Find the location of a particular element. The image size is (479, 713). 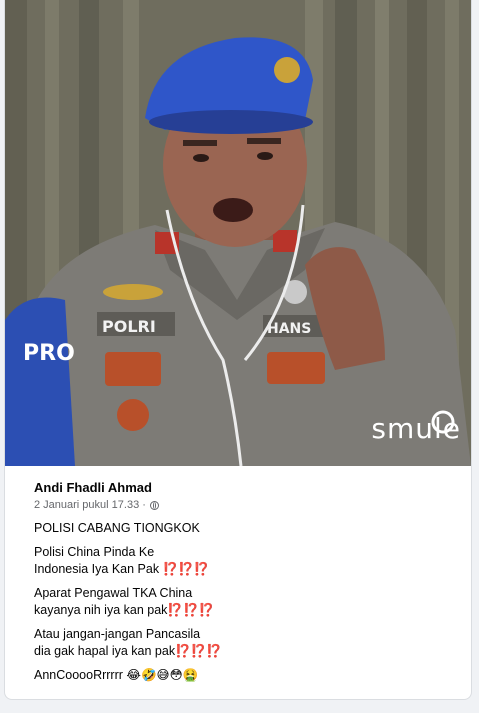

post-text-line: AnnCooooRrrrrr 😂🤣😅😳🤮 is located at coordinates (116, 675).